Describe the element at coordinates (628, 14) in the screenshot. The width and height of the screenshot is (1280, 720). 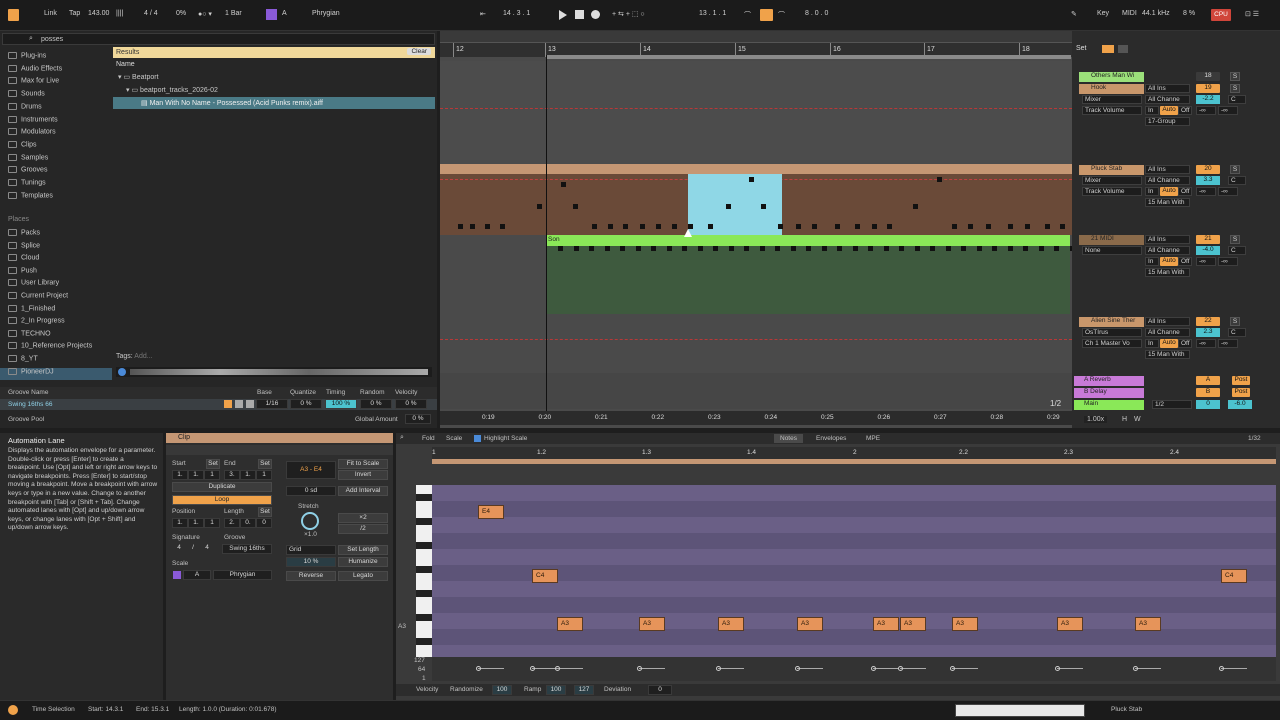
I see `overdub-icons: + ⇆ + ⬚ ○` at that location.